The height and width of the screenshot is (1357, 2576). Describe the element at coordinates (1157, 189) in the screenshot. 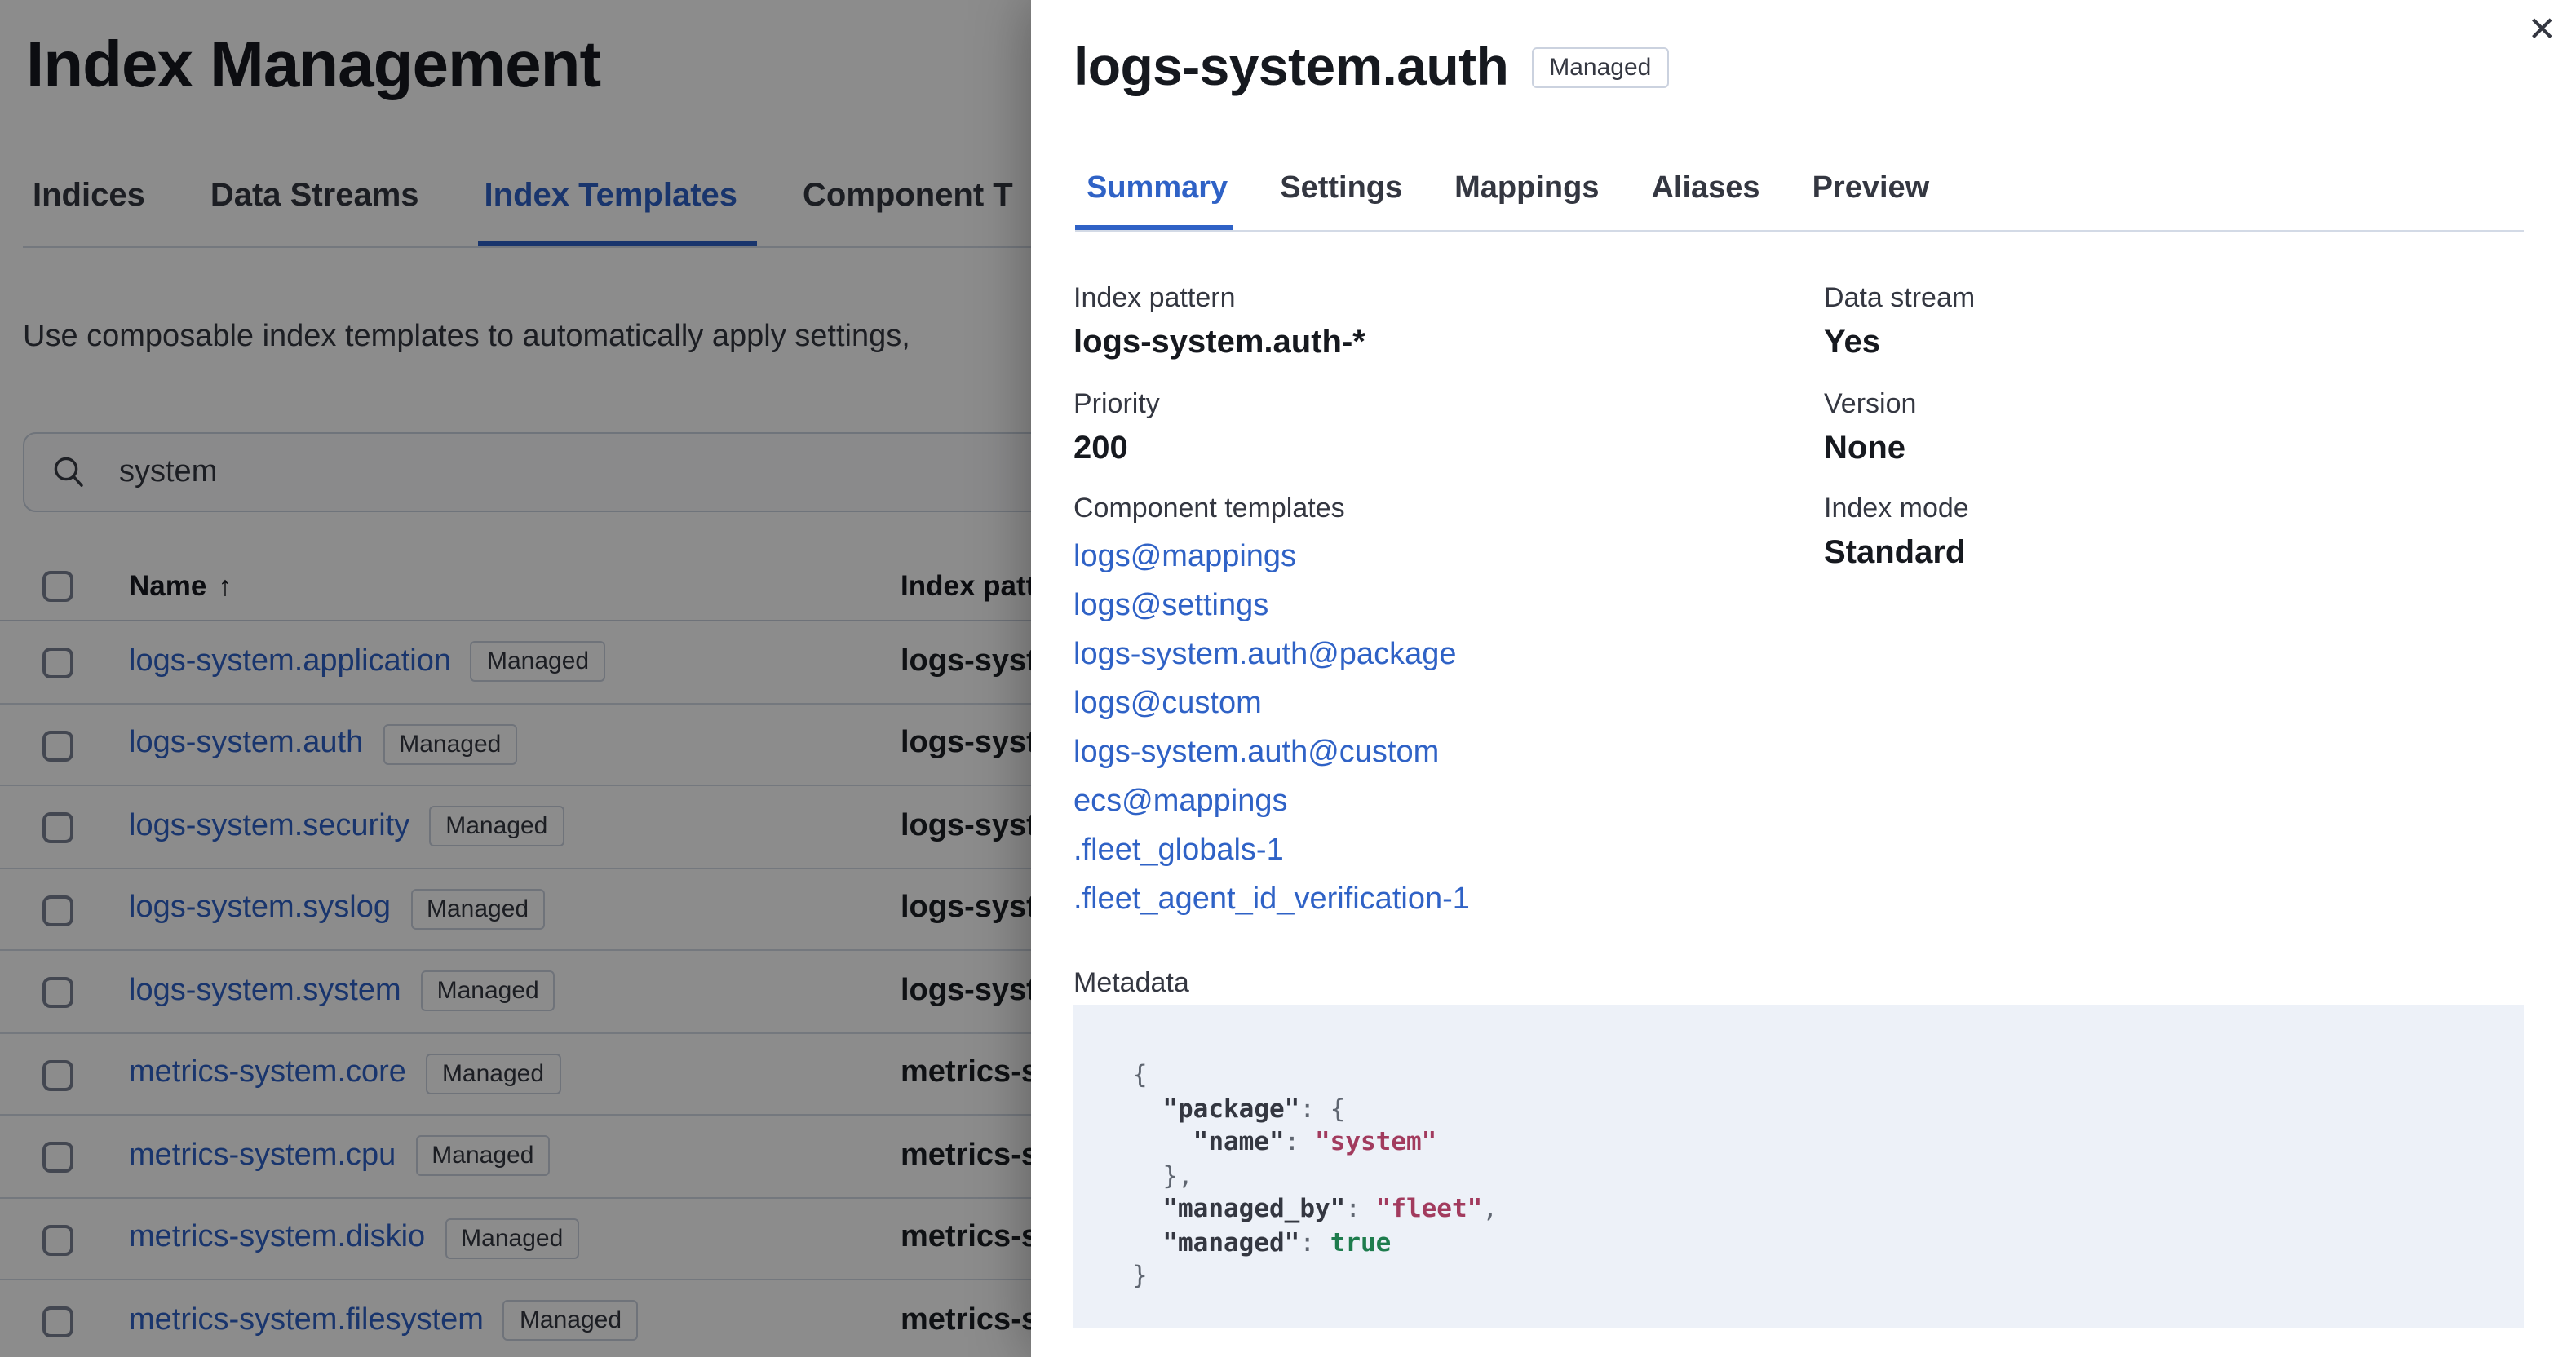

I see `flyout-tab-summary: Summary` at that location.